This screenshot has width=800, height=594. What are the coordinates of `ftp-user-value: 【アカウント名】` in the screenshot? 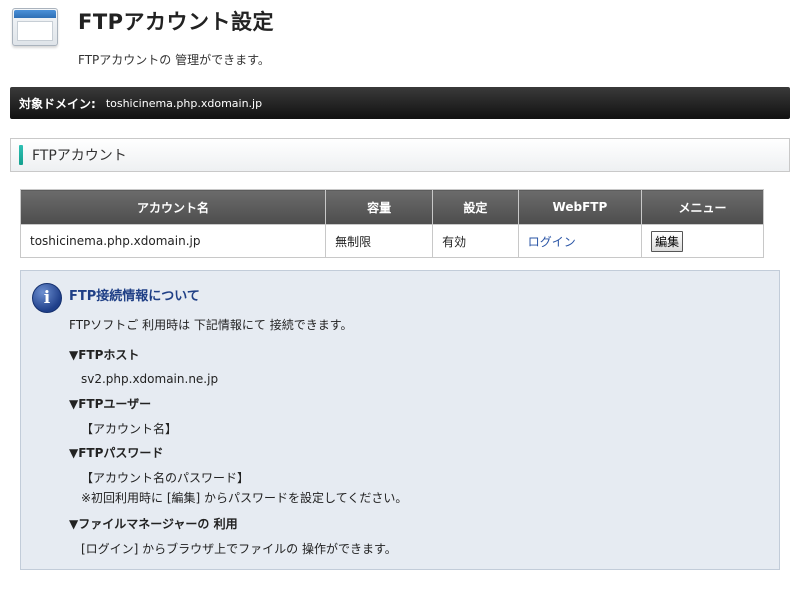 It's located at (129, 429).